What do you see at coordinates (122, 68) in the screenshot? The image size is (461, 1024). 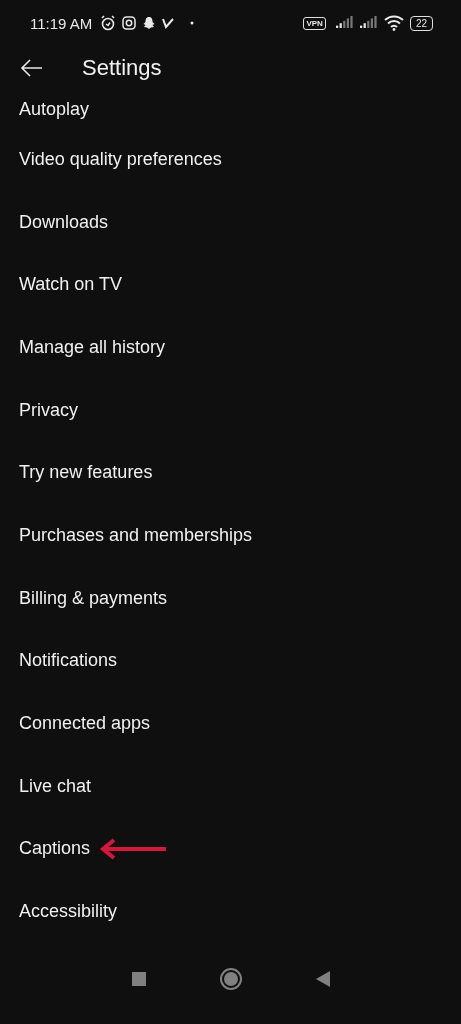 I see `page-title: Settings` at bounding box center [122, 68].